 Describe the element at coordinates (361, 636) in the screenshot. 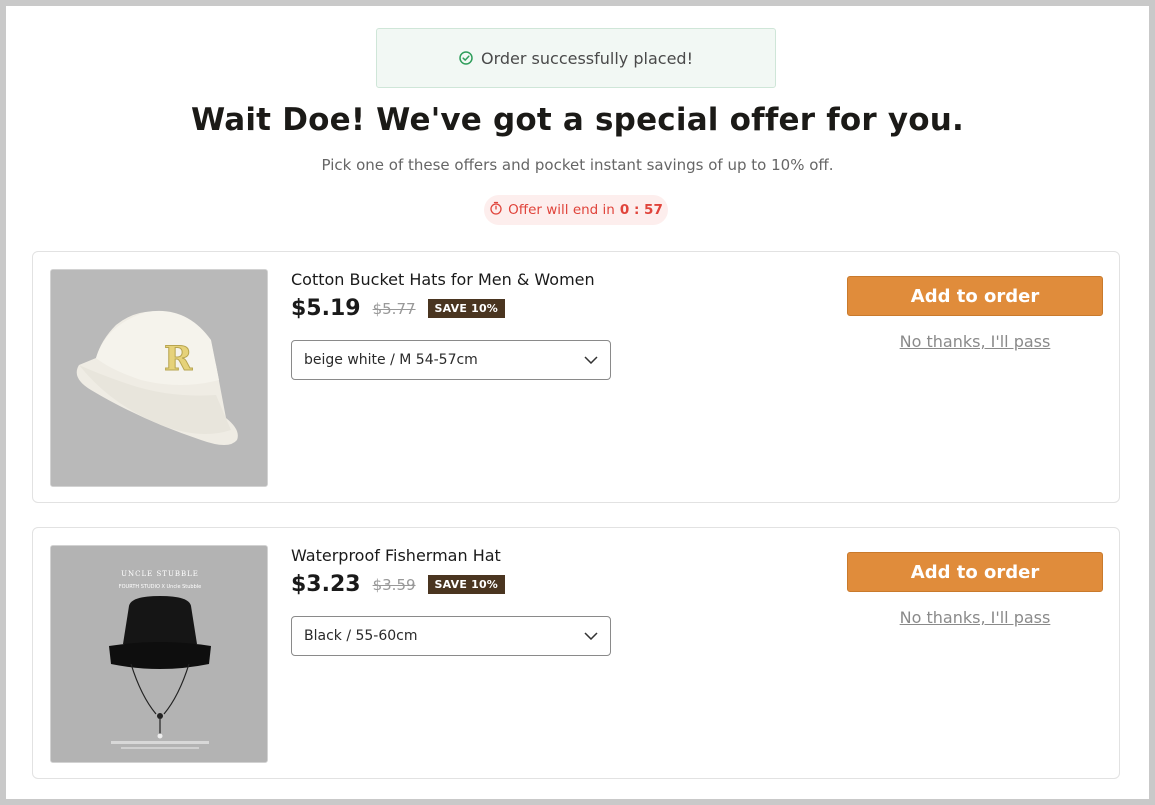

I see `variant-value: Black / 55-60cm` at that location.